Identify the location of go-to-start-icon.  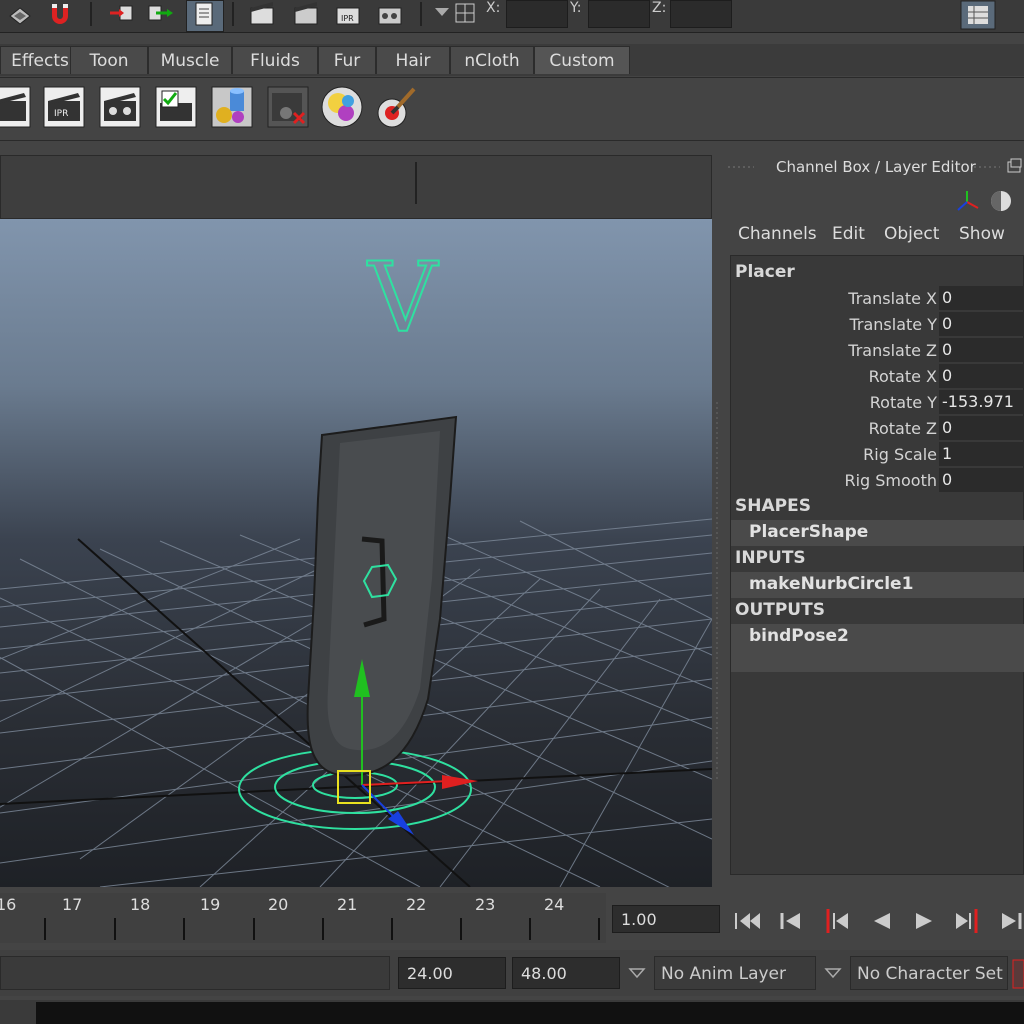
(748, 921).